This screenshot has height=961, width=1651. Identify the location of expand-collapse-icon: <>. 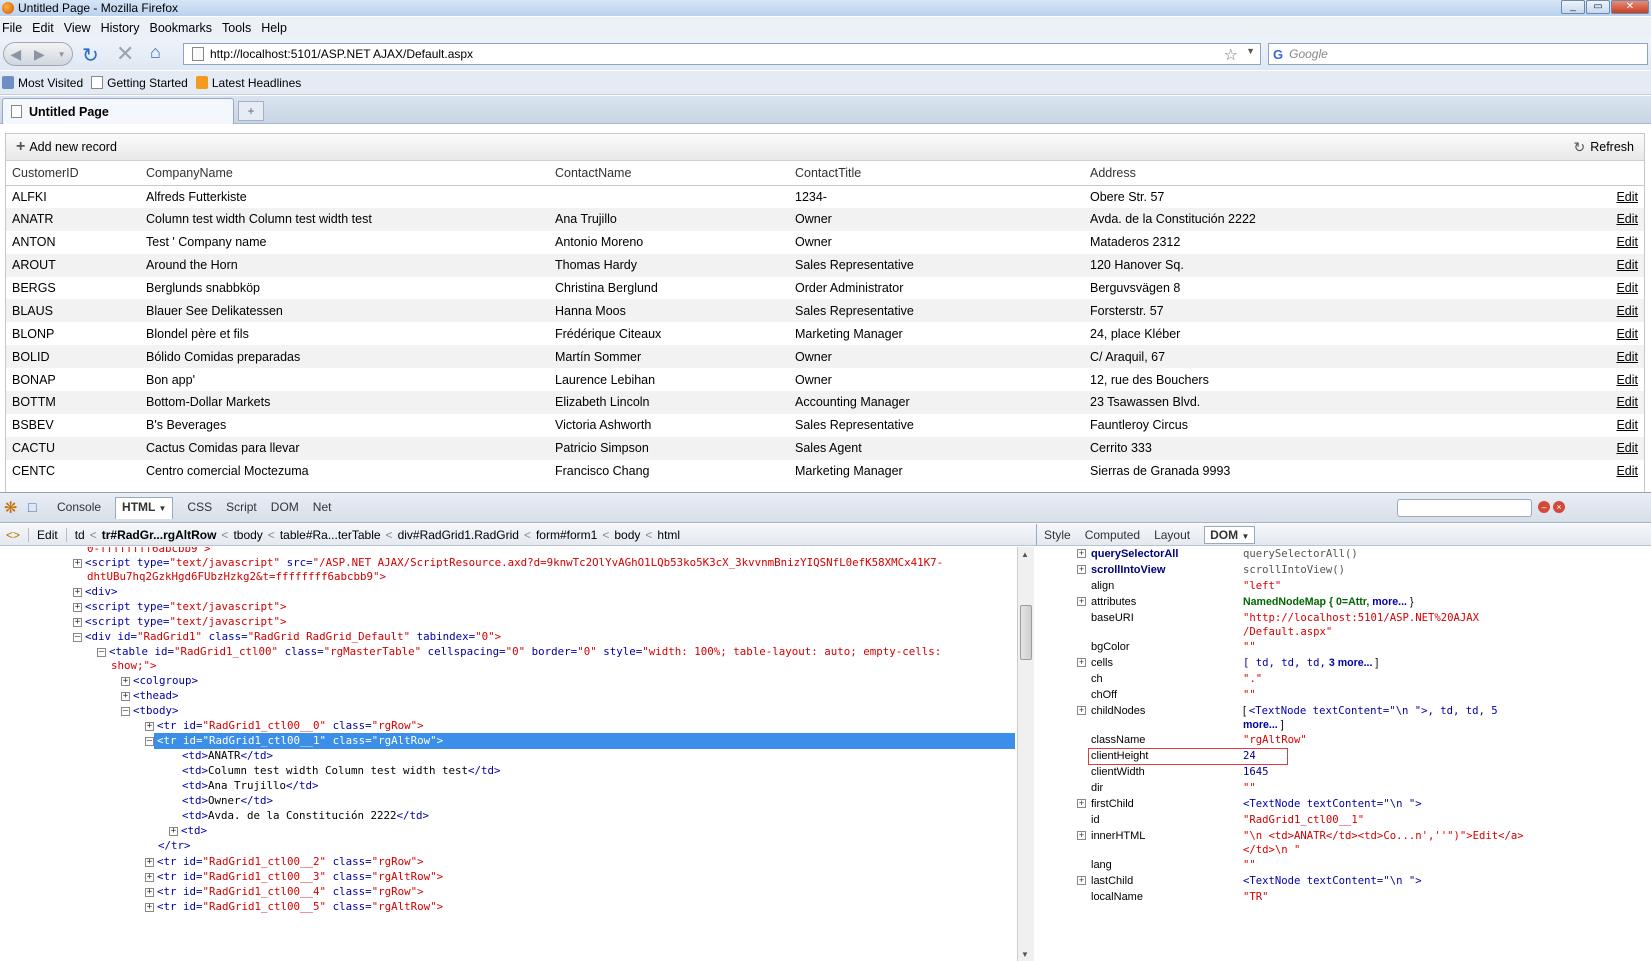
(13, 535).